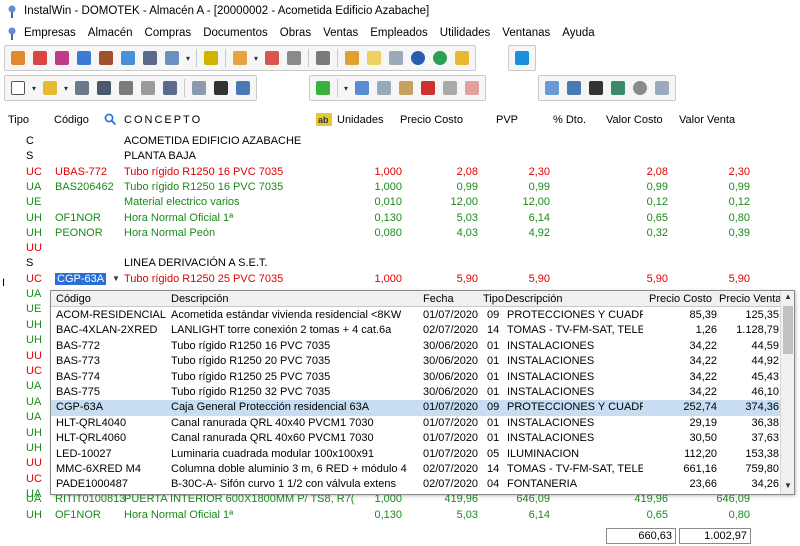  Describe the element at coordinates (522, 233) in the screenshot. I see `cell-pvp: 4,92` at that location.